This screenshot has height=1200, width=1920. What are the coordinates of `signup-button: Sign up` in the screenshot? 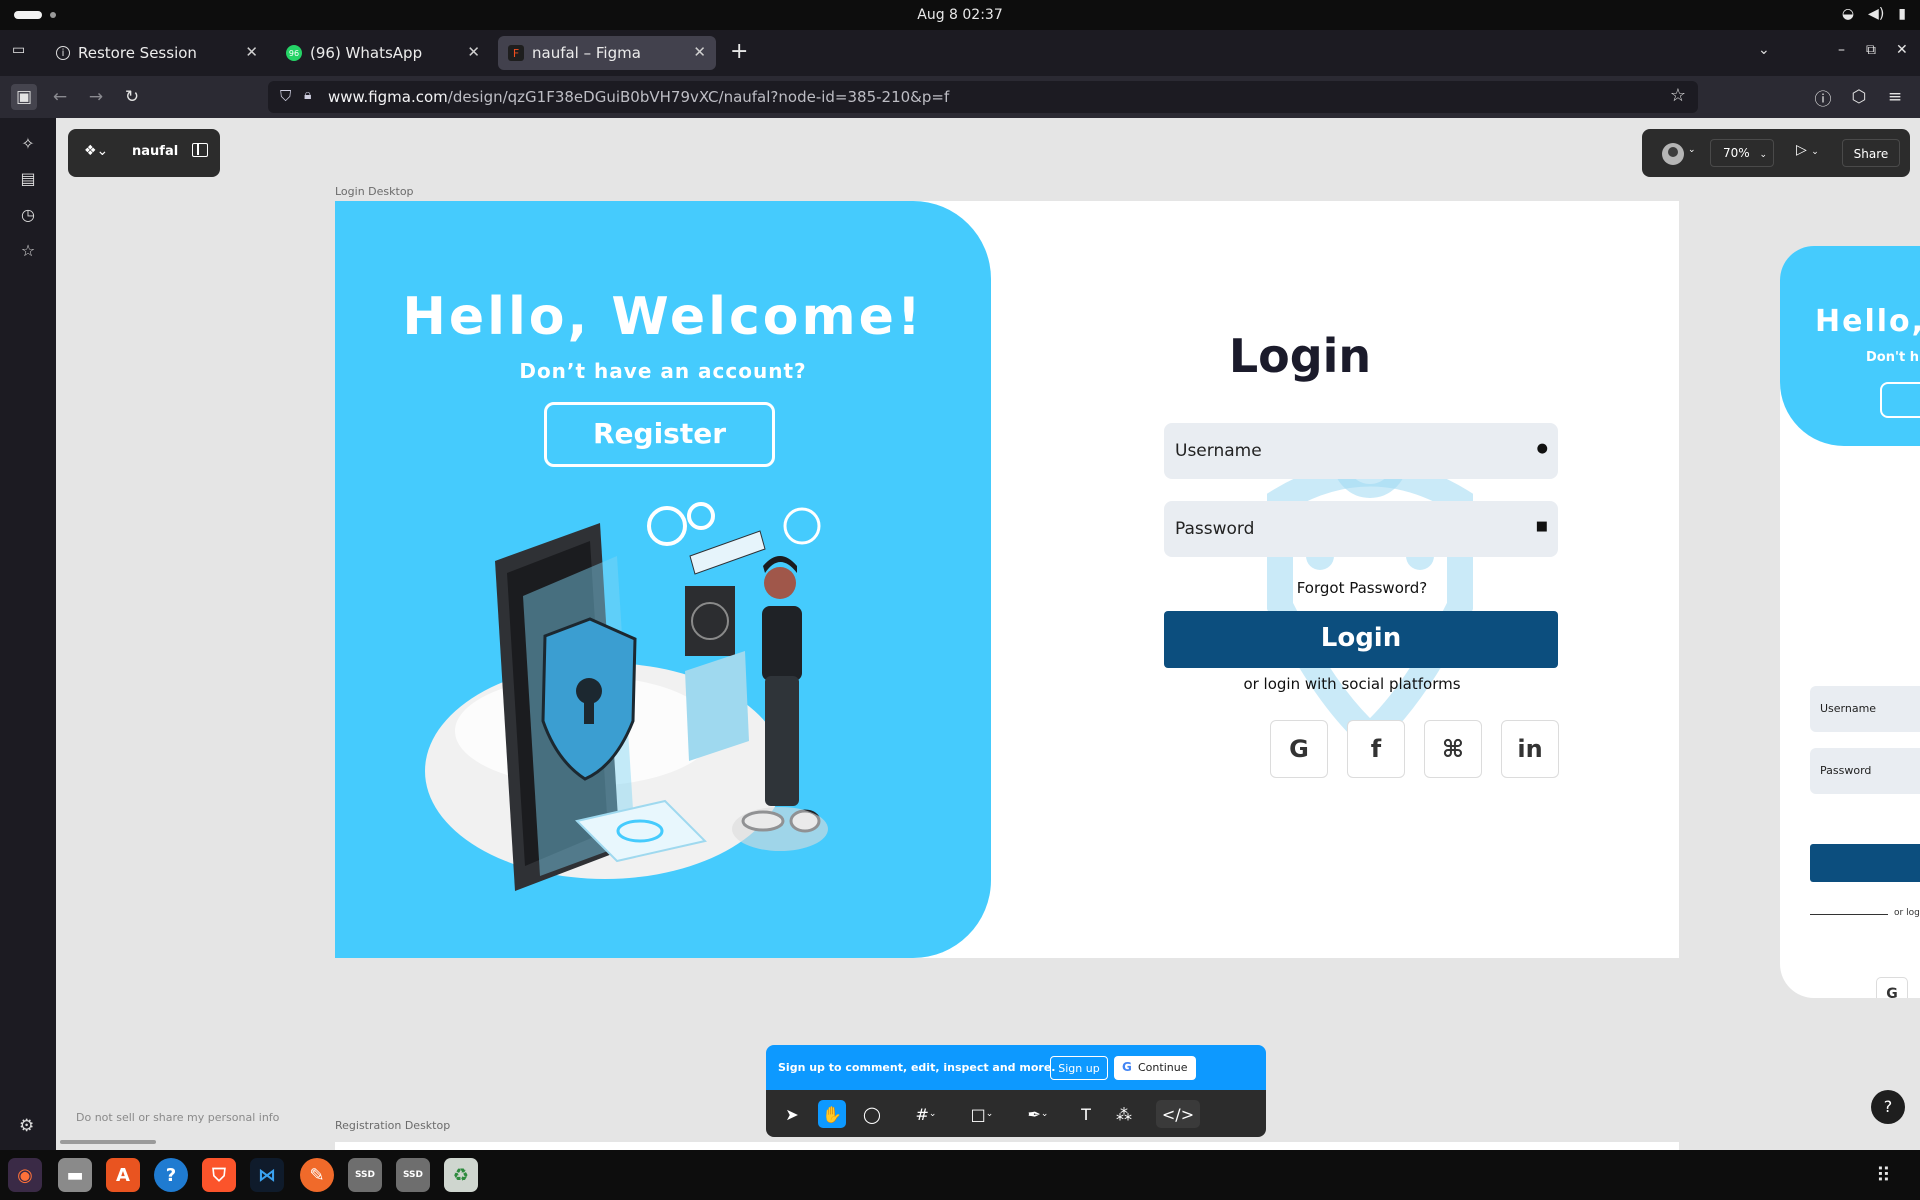 It's located at (1079, 1068).